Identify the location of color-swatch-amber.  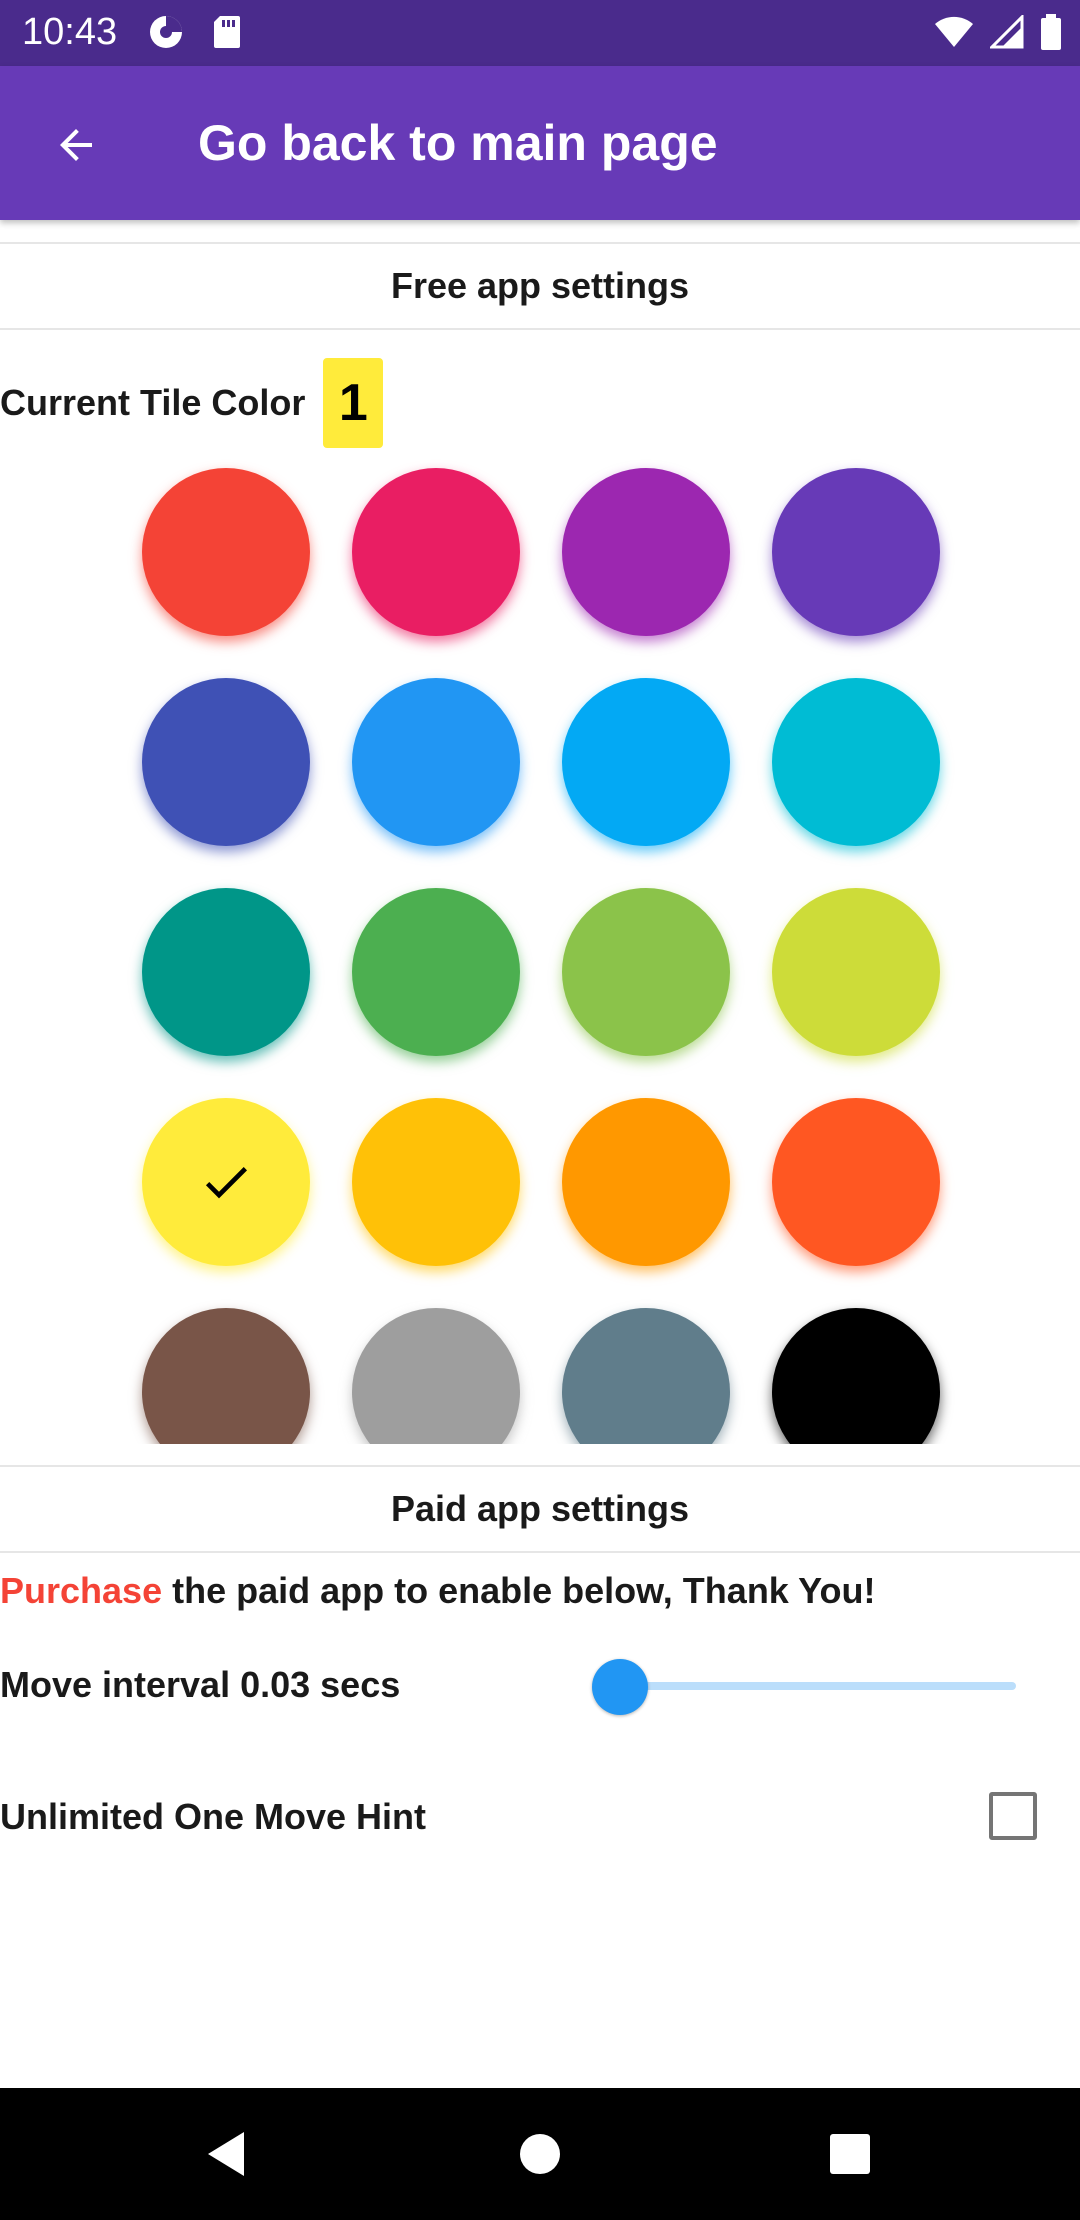
(436, 1182).